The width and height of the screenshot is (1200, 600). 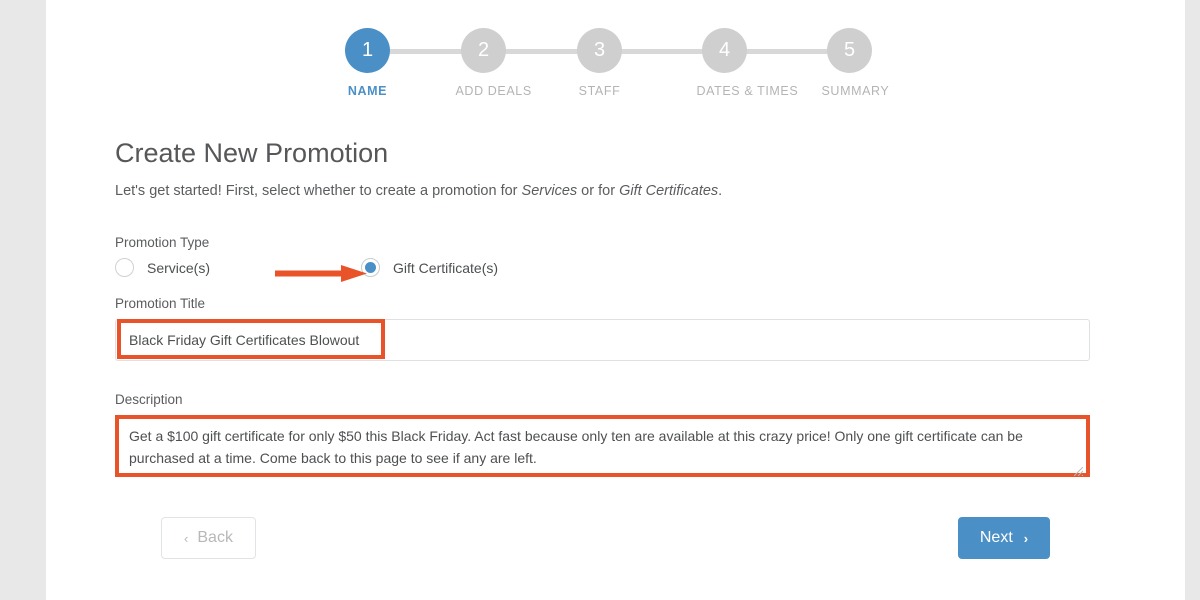 What do you see at coordinates (599, 50) in the screenshot?
I see `stepper-step-number-3: 3` at bounding box center [599, 50].